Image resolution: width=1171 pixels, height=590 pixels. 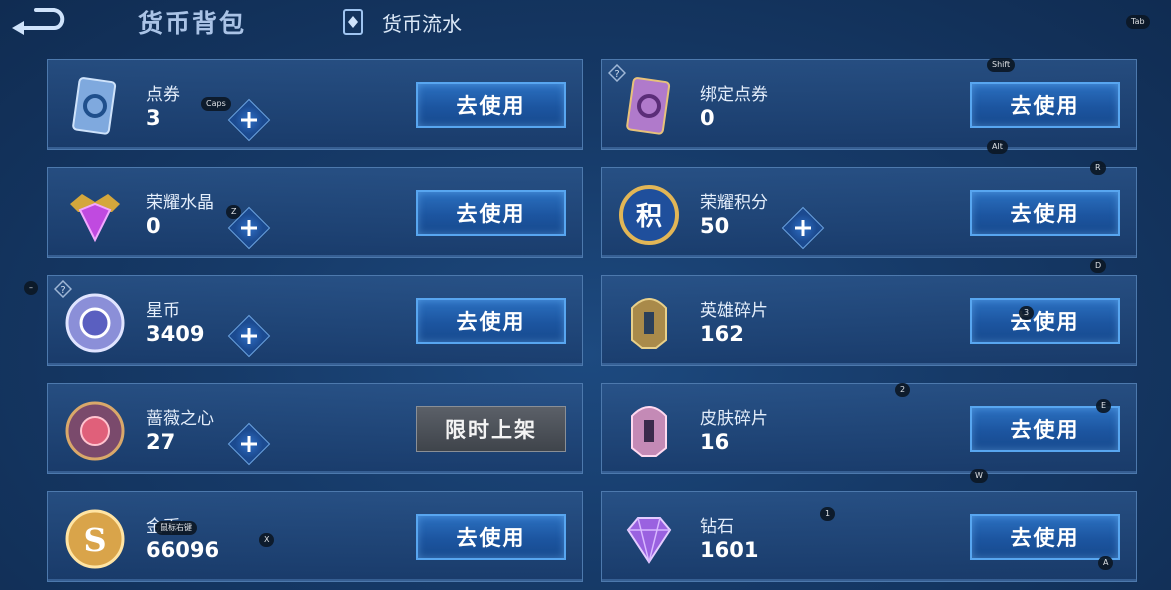 What do you see at coordinates (176, 528) in the screenshot?
I see `key-hint-mouse-right: 鼠标右键` at bounding box center [176, 528].